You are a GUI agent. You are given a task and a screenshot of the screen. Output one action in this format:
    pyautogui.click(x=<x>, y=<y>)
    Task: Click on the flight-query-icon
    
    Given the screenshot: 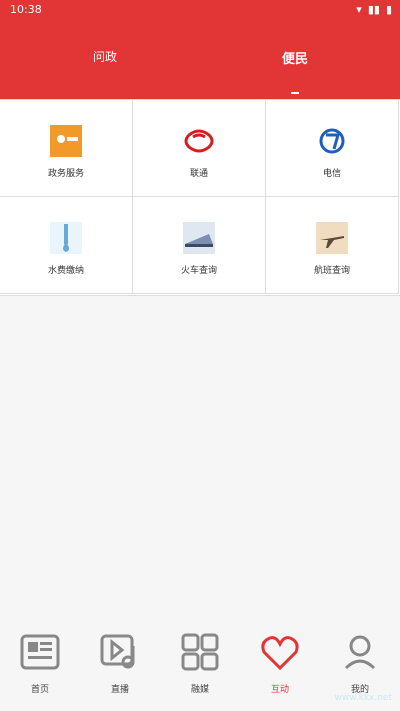 What is the action you would take?
    pyautogui.click(x=332, y=238)
    